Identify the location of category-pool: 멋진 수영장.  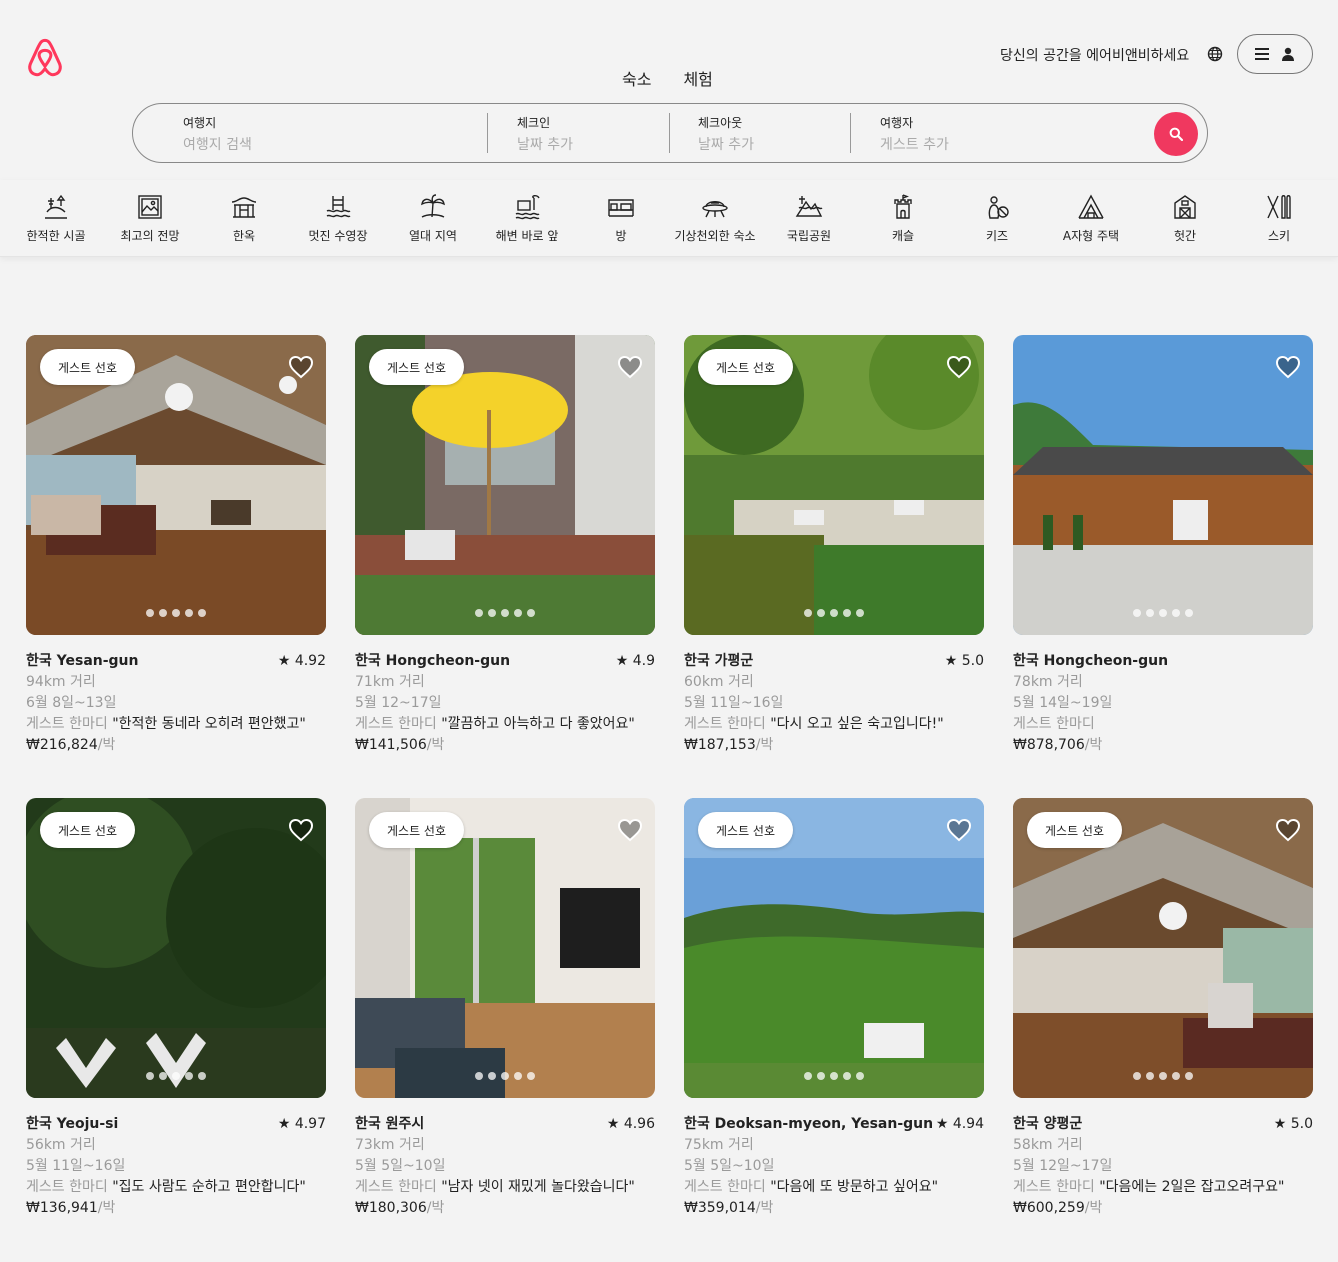
(338, 218).